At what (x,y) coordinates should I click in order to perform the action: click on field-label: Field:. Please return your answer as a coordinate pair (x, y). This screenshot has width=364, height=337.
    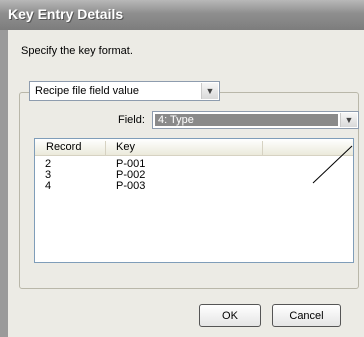
    Looking at the image, I should click on (131, 120).